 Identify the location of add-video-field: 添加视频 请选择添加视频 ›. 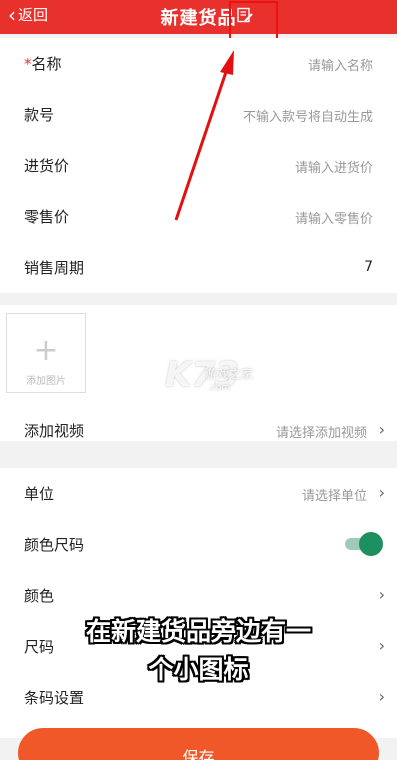
(198, 430).